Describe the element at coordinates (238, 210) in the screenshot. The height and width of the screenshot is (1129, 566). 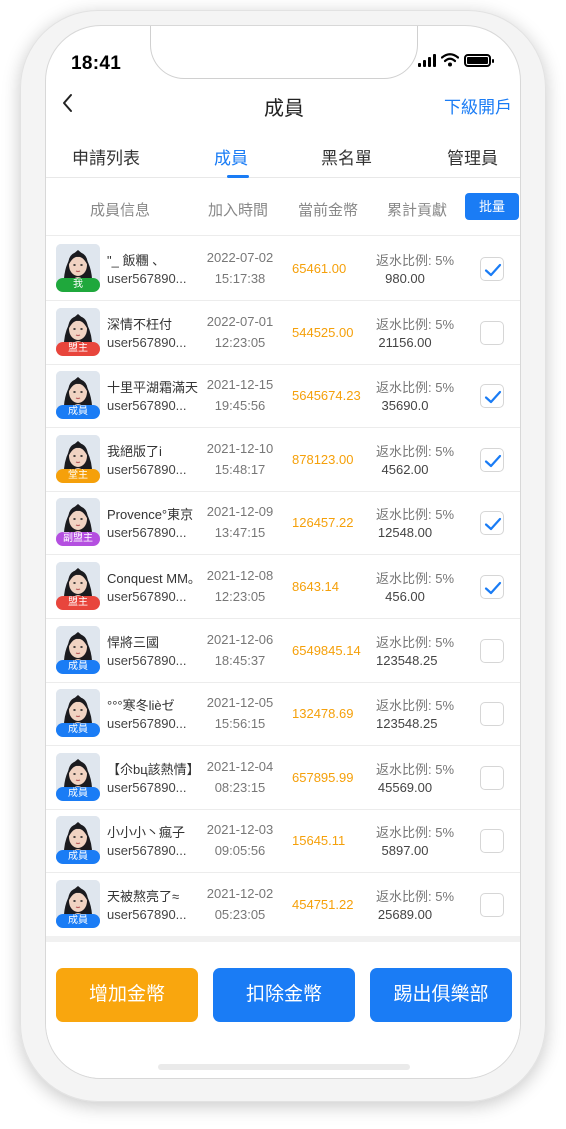
I see `header-join-time: 加入時間` at that location.